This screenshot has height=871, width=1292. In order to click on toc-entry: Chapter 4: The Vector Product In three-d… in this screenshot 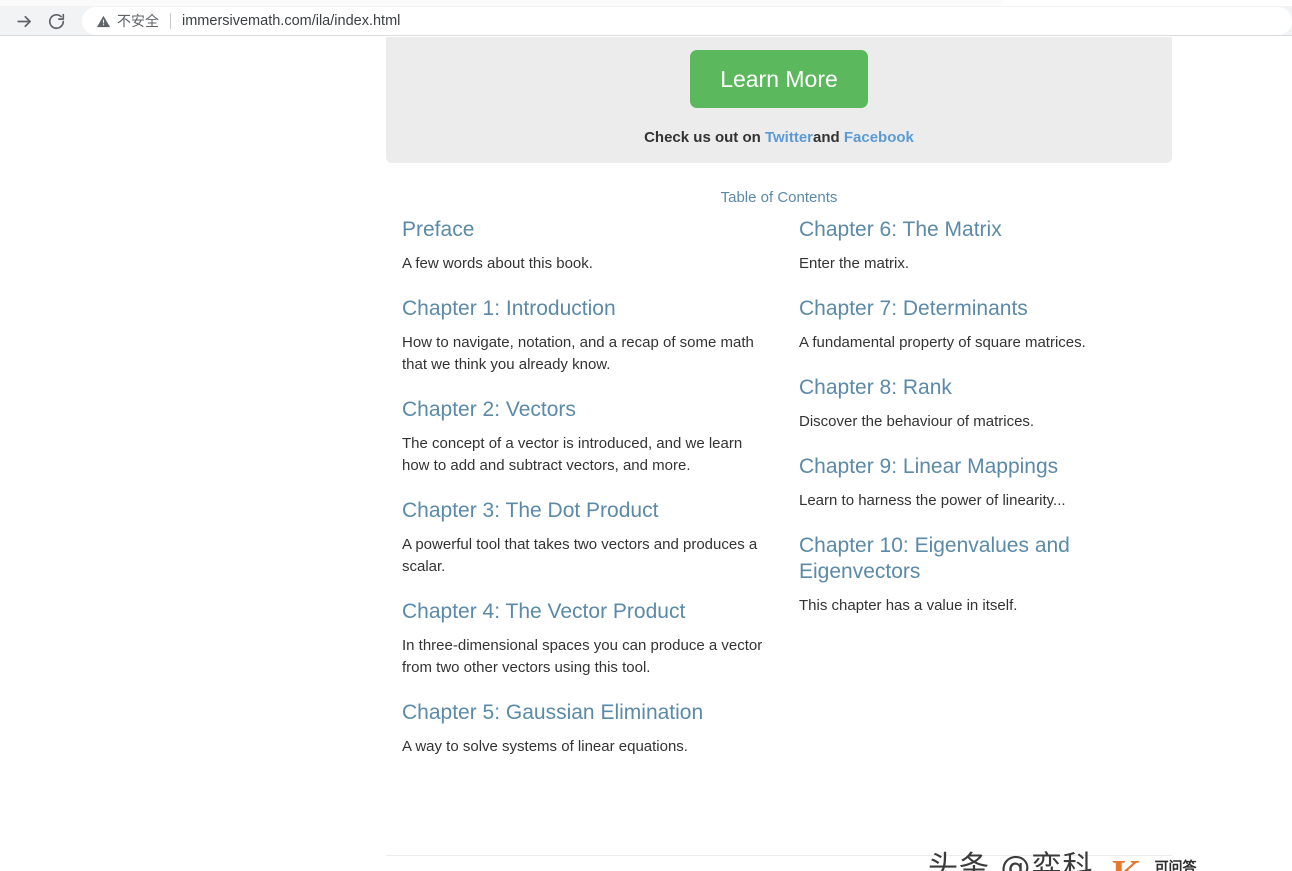, I will do `click(599, 639)`.